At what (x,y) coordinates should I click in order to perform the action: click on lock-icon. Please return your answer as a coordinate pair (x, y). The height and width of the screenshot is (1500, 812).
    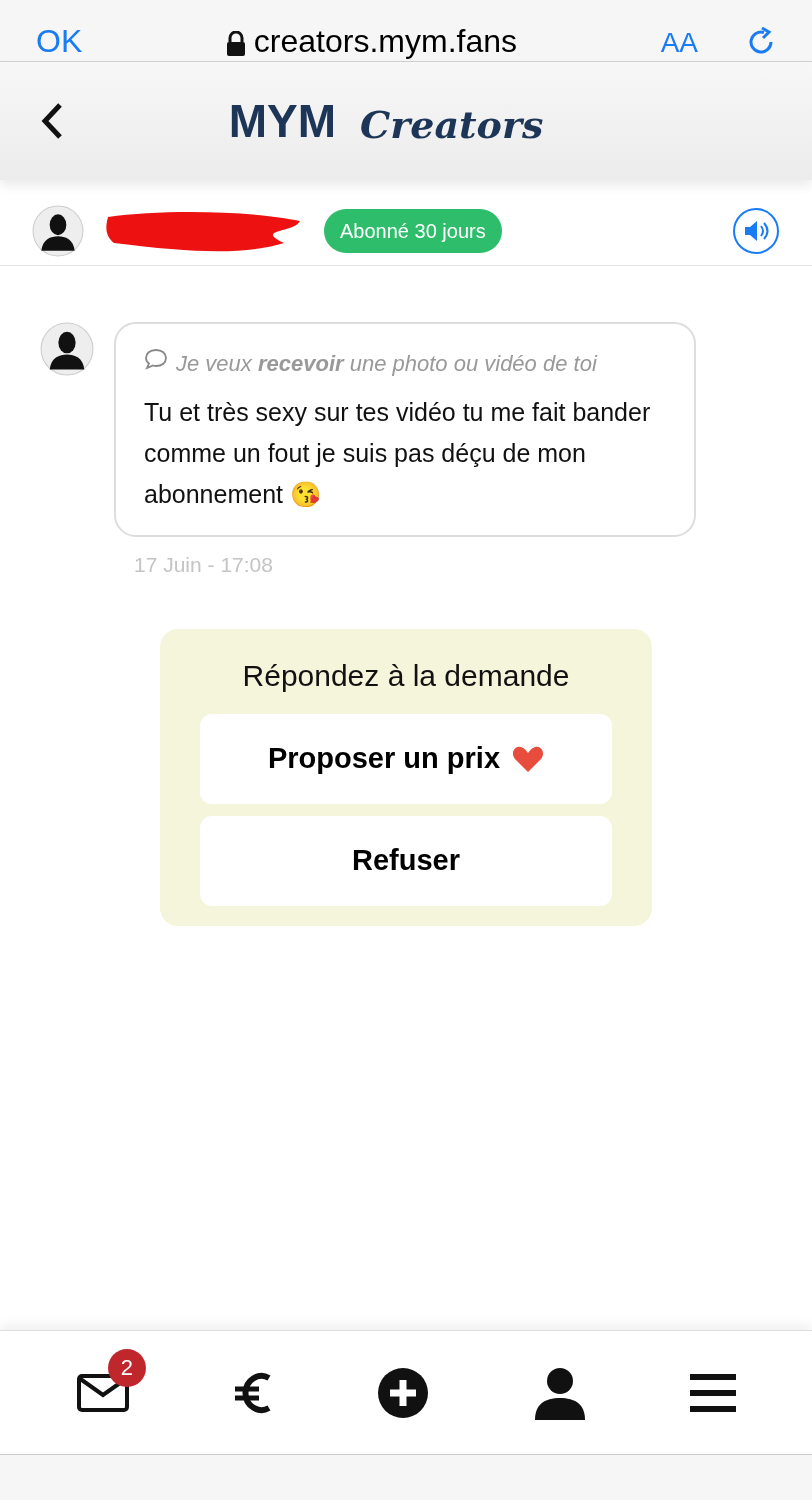
    Looking at the image, I should click on (235, 44).